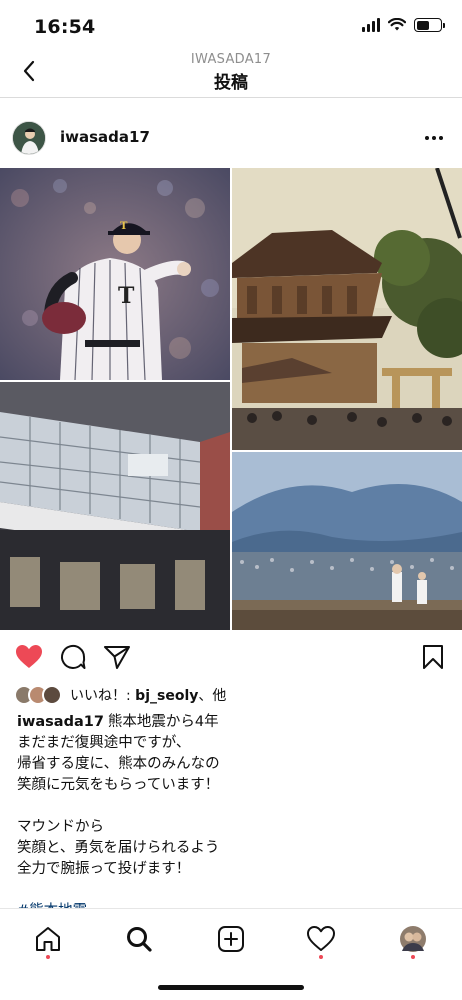 This screenshot has height=1000, width=462. Describe the element at coordinates (231, 138) in the screenshot. I see `post-header: iwasada17` at that location.